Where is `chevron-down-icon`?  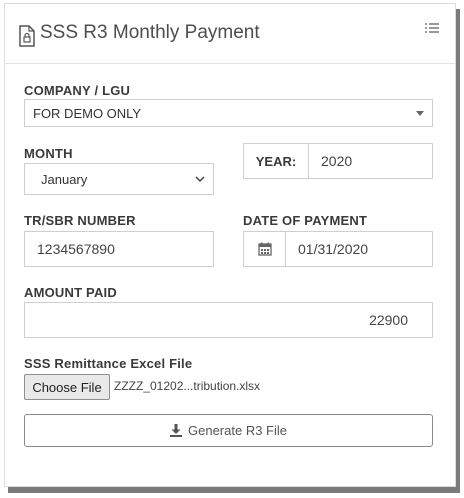 chevron-down-icon is located at coordinates (200, 179).